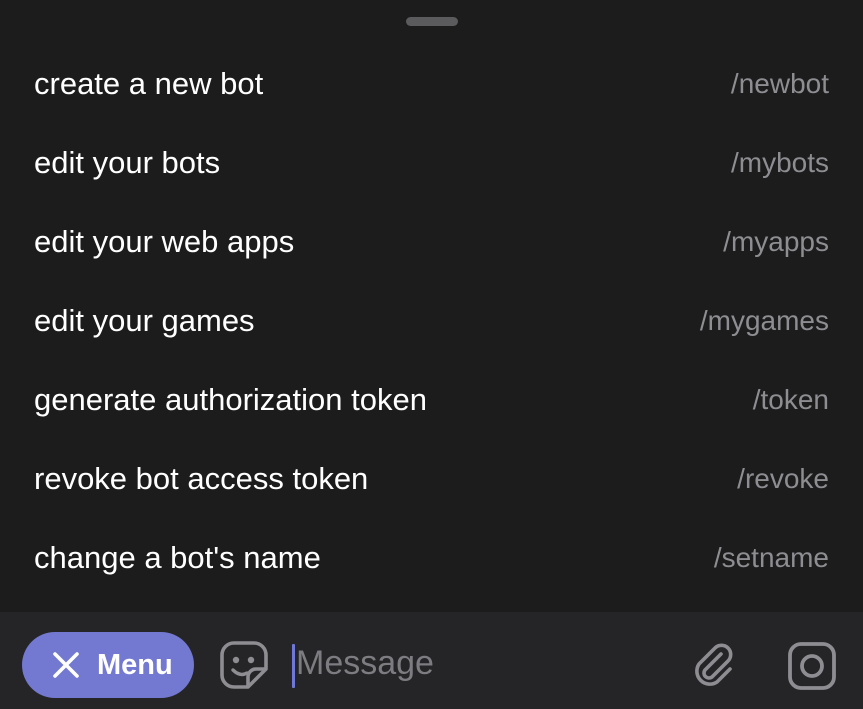  Describe the element at coordinates (812, 666) in the screenshot. I see `camera-icon` at that location.